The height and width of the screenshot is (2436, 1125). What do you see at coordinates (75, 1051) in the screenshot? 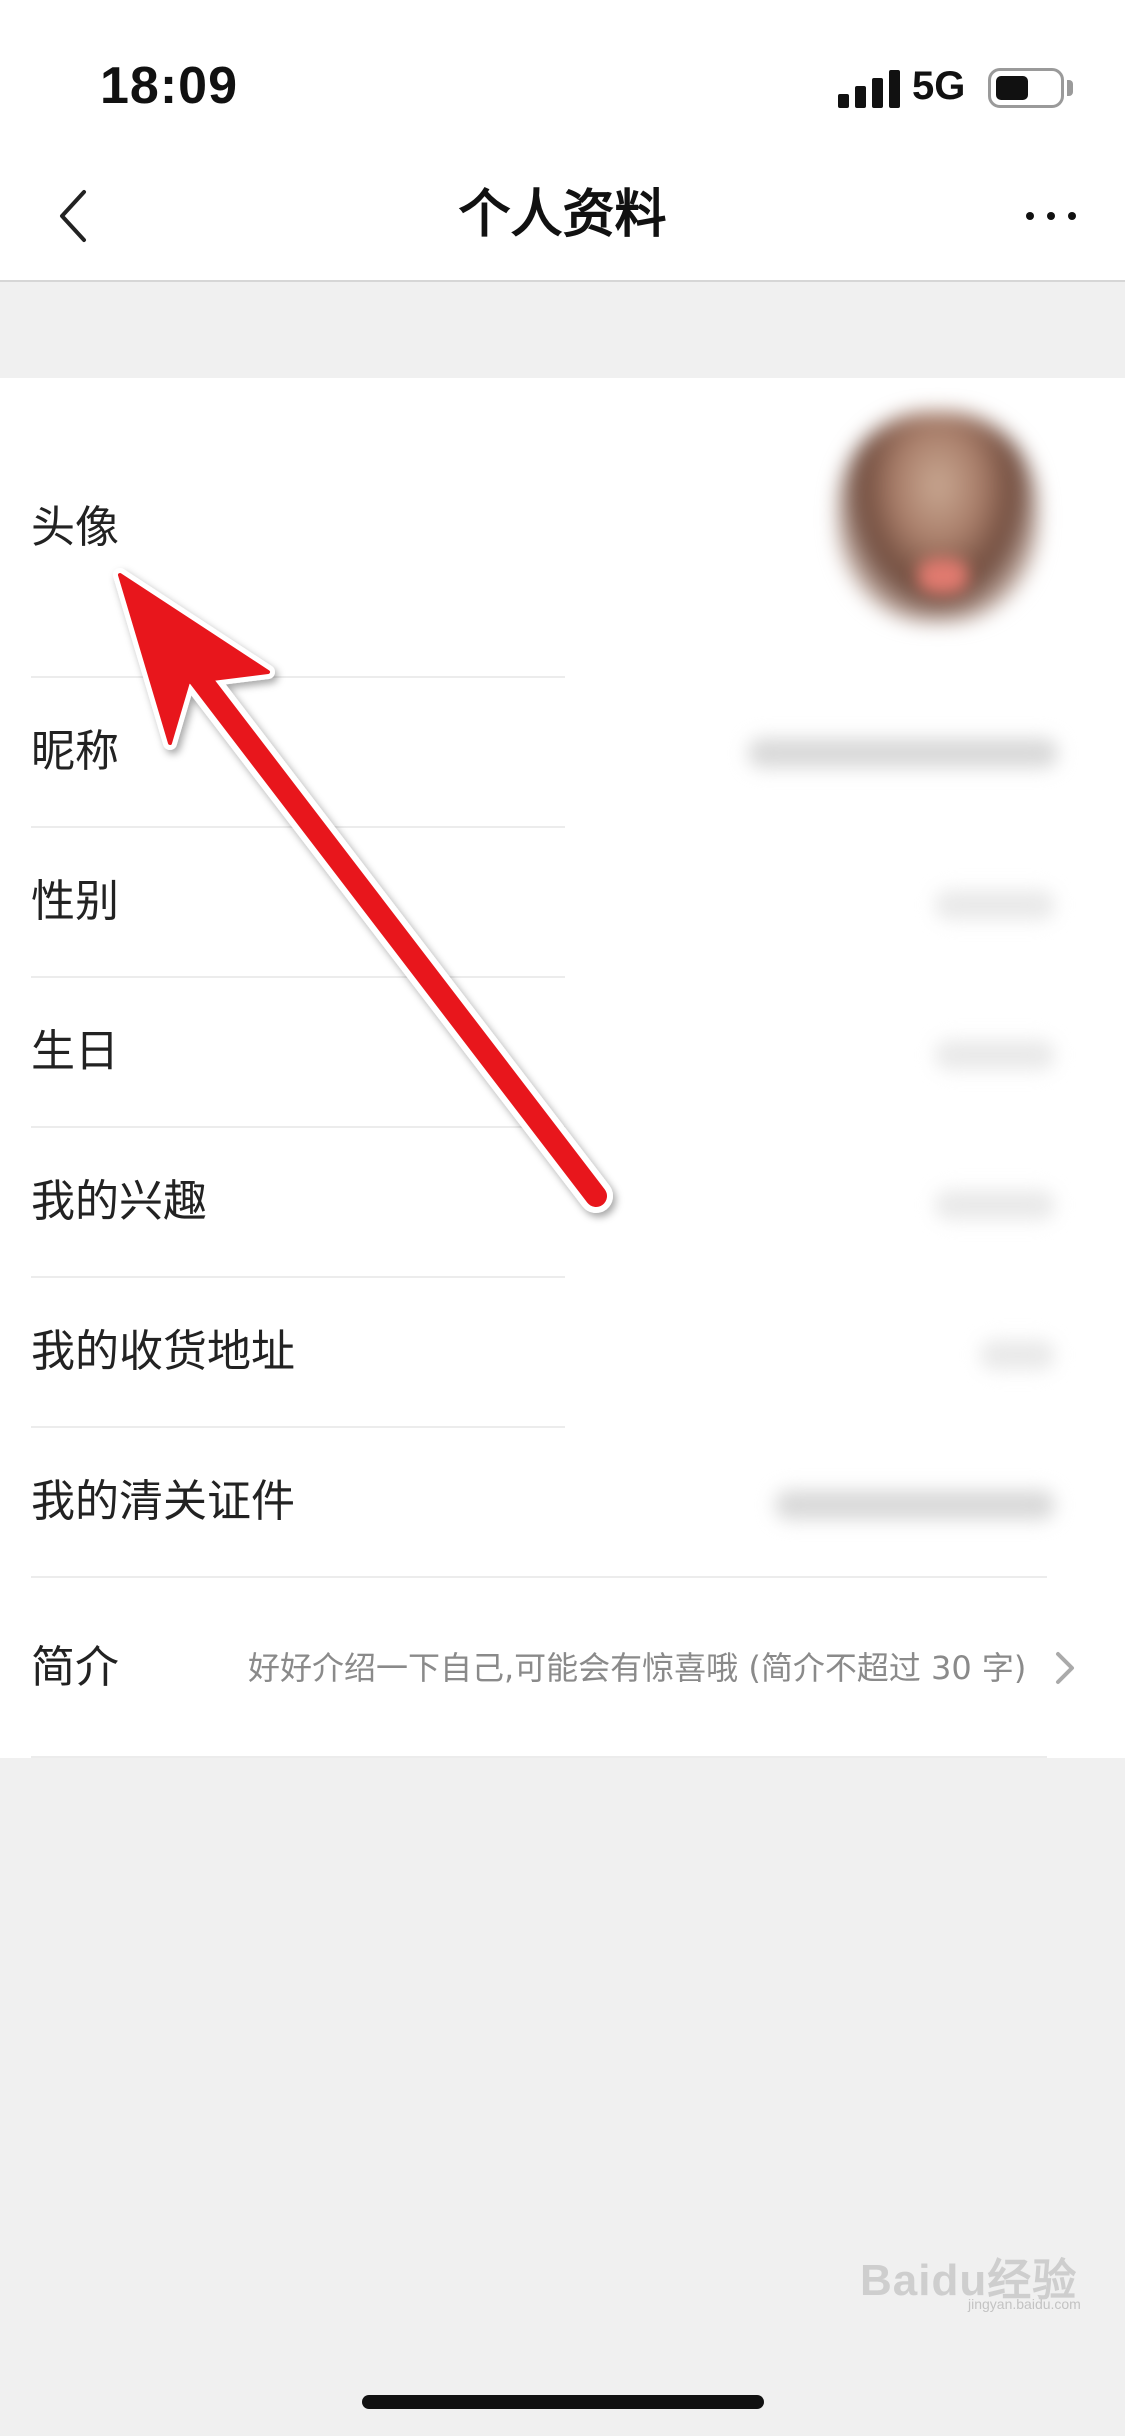
I see `row-label: 生日` at bounding box center [75, 1051].